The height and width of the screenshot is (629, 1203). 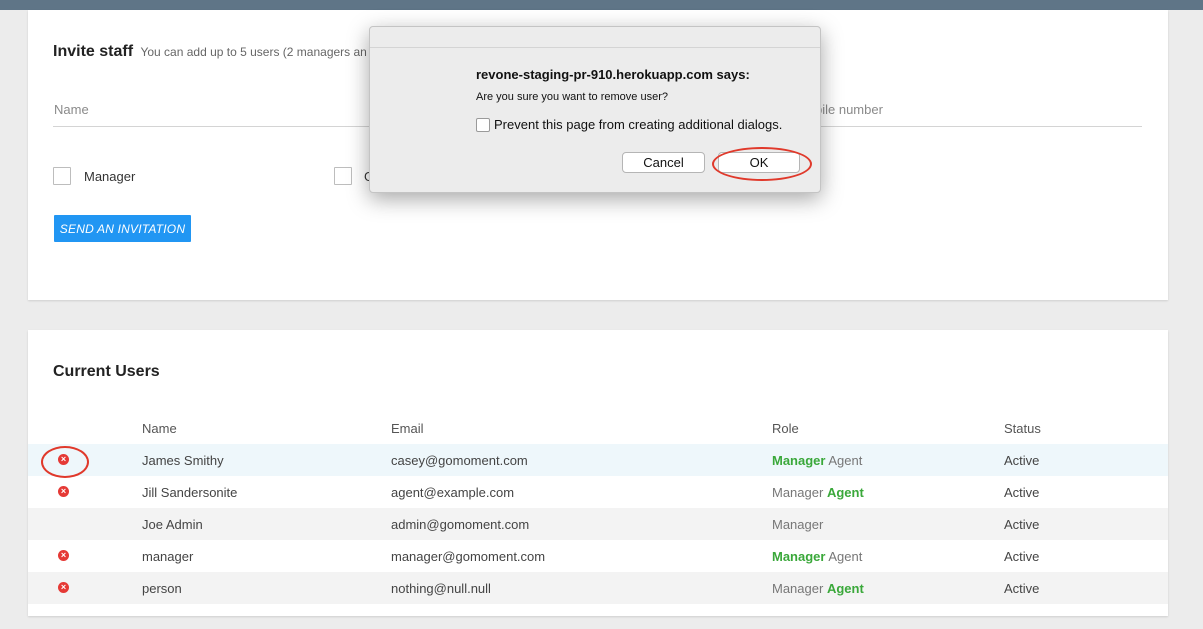 What do you see at coordinates (595, 37) in the screenshot?
I see `dialog-titlebar` at bounding box center [595, 37].